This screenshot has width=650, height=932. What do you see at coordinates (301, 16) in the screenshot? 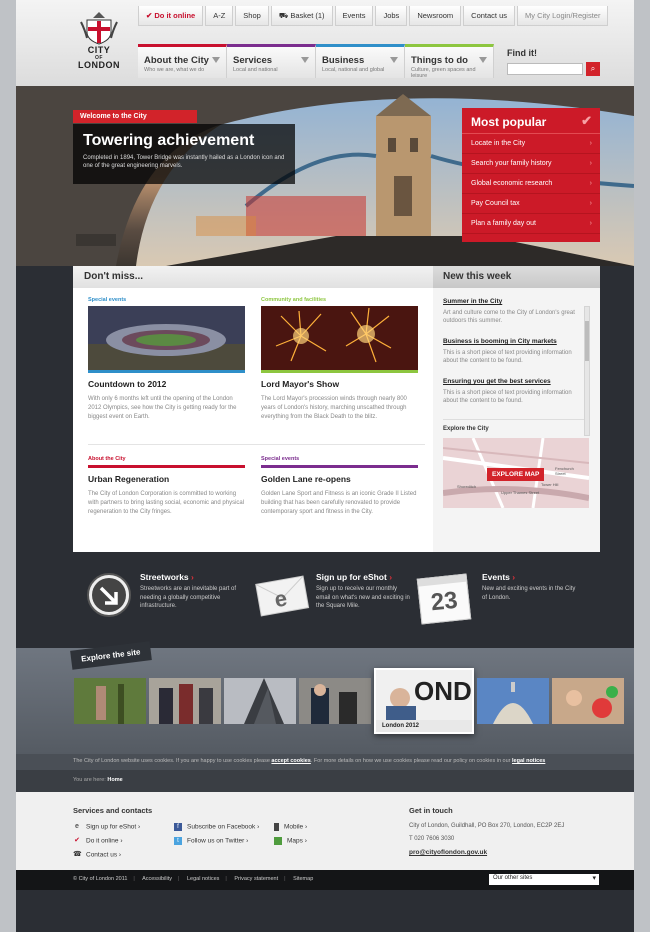
I see `util-basket: ⛟ Basket (1)` at bounding box center [301, 16].